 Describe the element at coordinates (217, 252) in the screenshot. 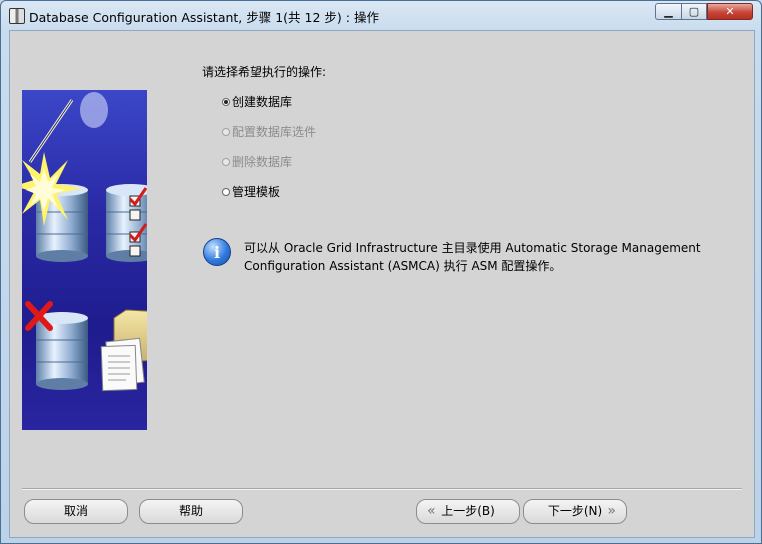

I see `info-icon: i` at that location.